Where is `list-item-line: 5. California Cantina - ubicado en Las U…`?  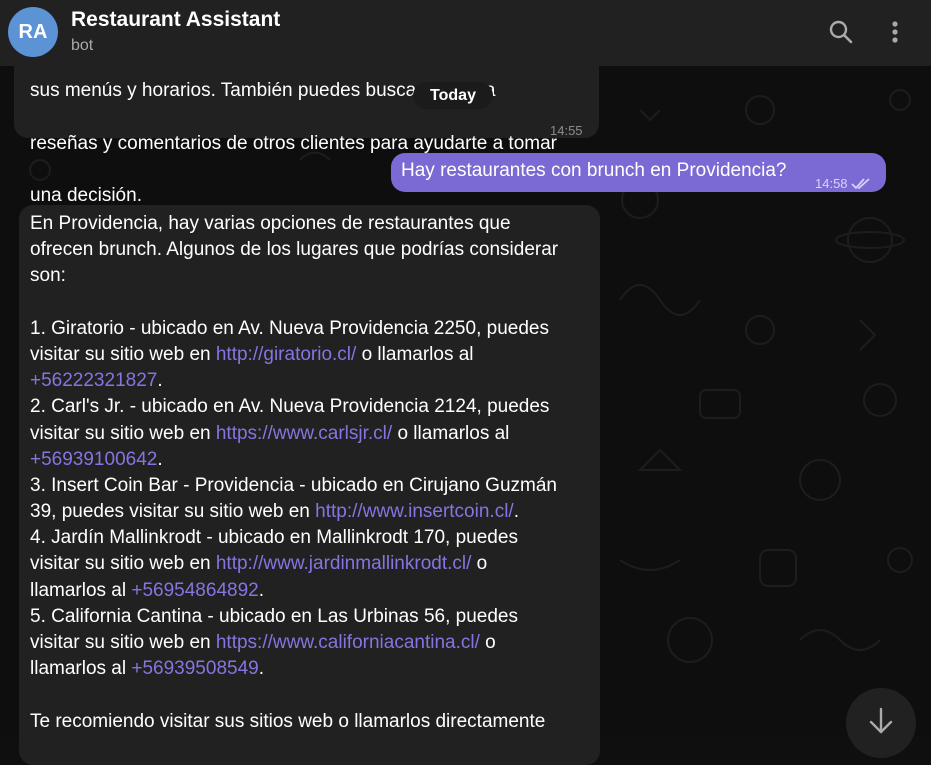
list-item-line: 5. California Cantina - ubicado en Las U… is located at coordinates (274, 616).